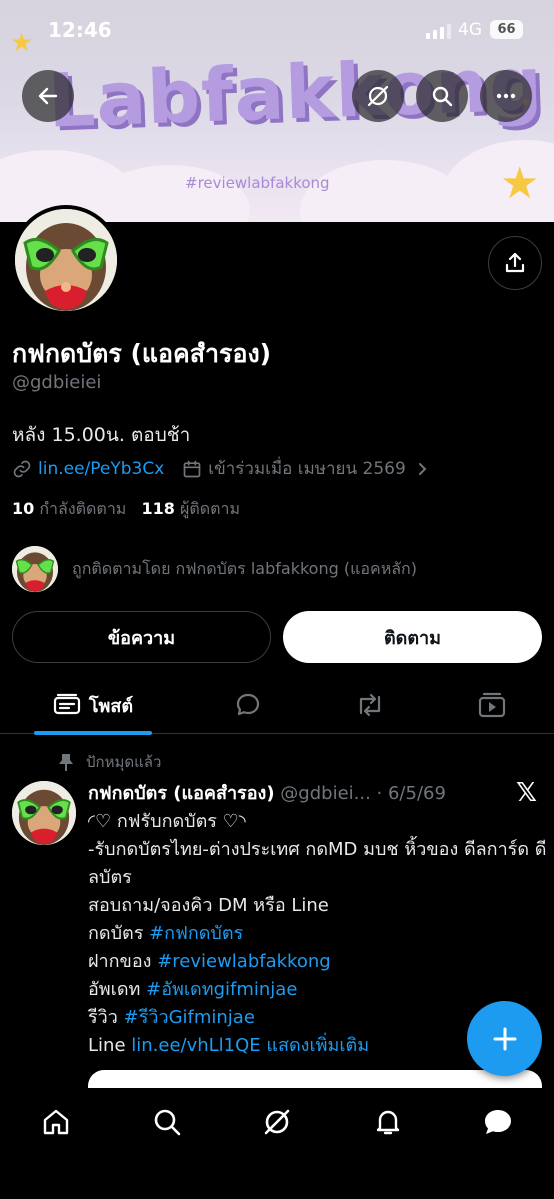 This screenshot has width=554, height=1199. I want to click on bell-icon, so click(388, 1122).